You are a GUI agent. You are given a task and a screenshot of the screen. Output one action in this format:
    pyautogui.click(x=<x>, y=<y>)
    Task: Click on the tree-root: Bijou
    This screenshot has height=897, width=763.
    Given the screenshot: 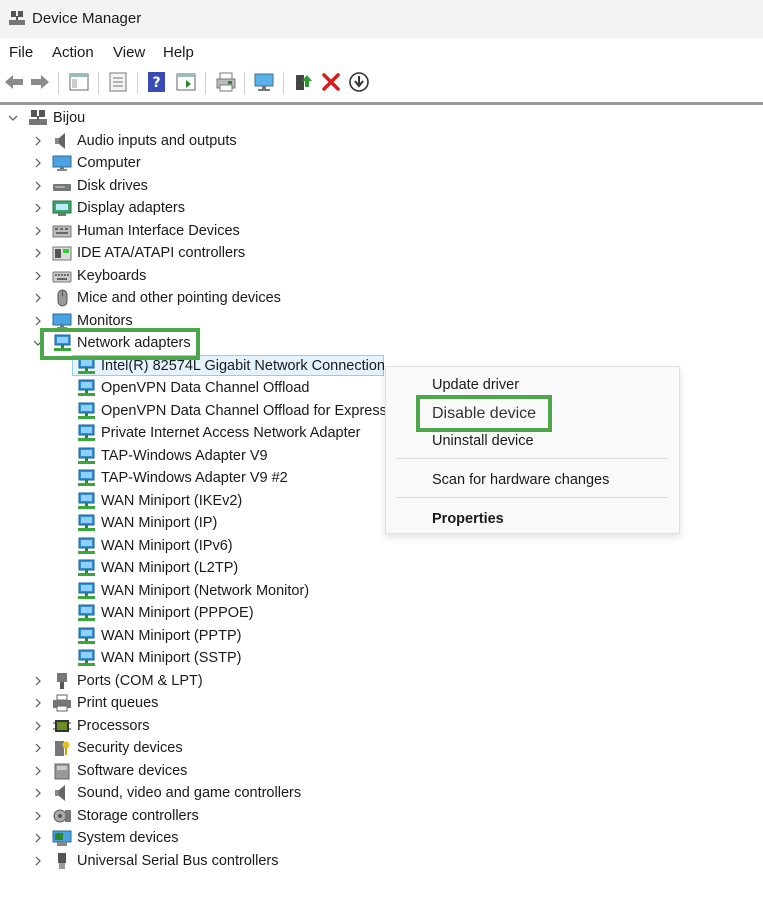 What is the action you would take?
    pyautogui.click(x=381, y=118)
    